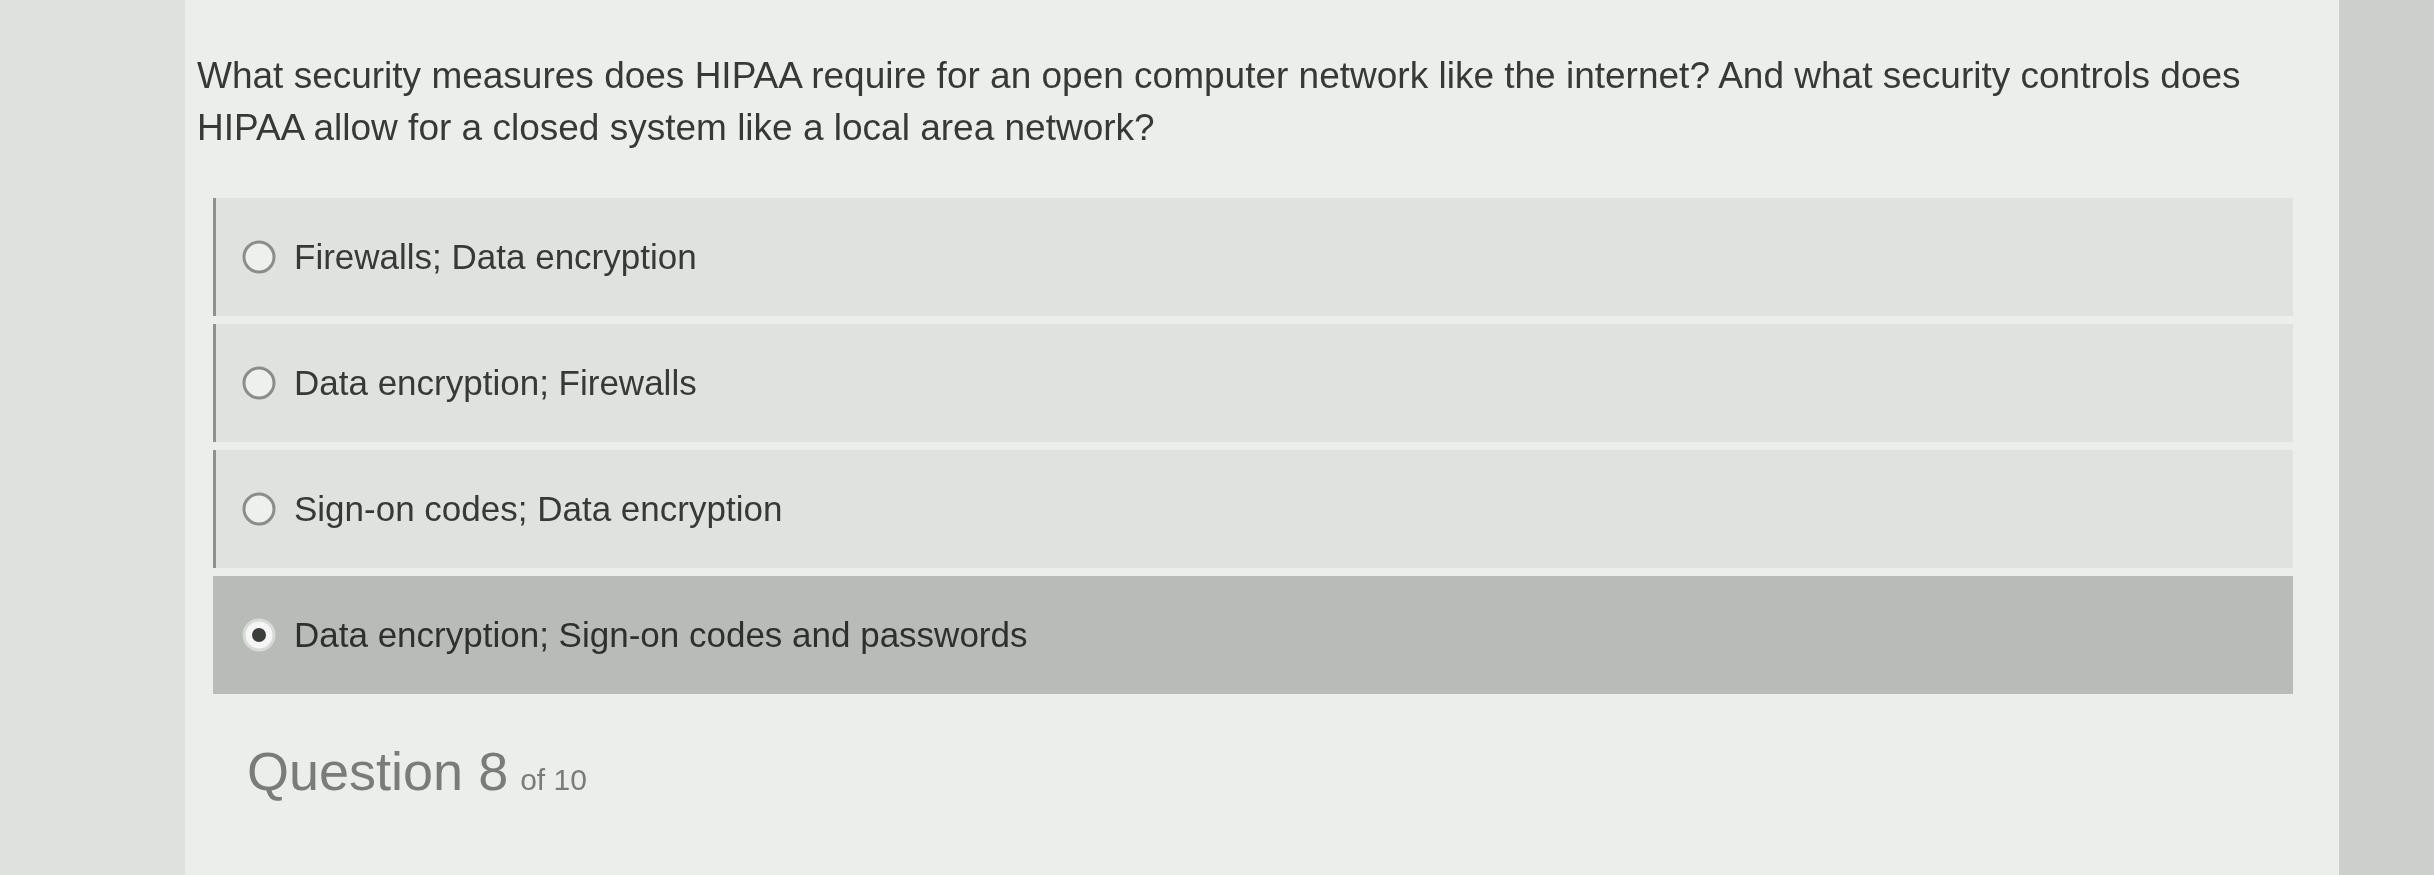 The height and width of the screenshot is (875, 2434). I want to click on answer-option: Data encryption; Sign-on codes and passwords, so click(1253, 635).